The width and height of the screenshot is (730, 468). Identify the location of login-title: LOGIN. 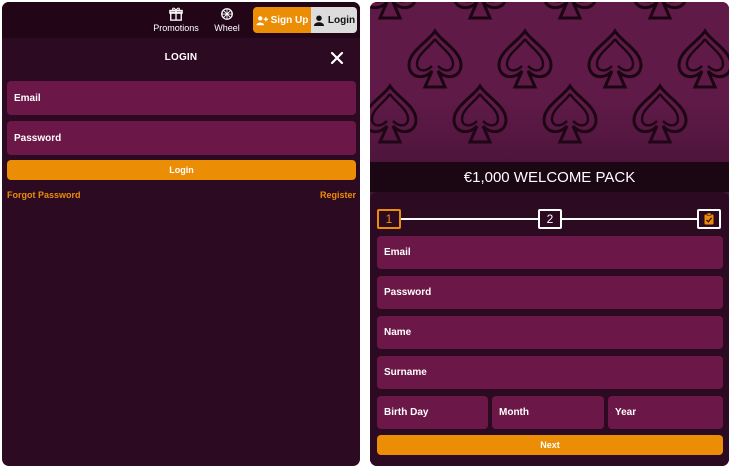
(181, 57).